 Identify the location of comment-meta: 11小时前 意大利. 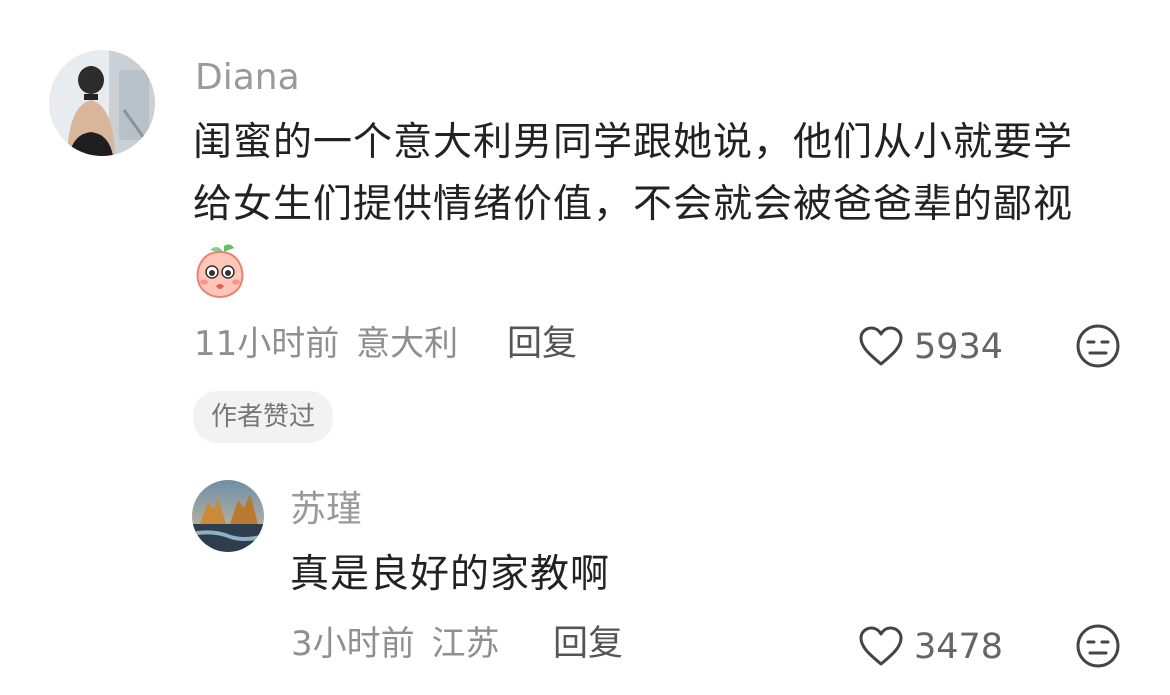
(326, 344).